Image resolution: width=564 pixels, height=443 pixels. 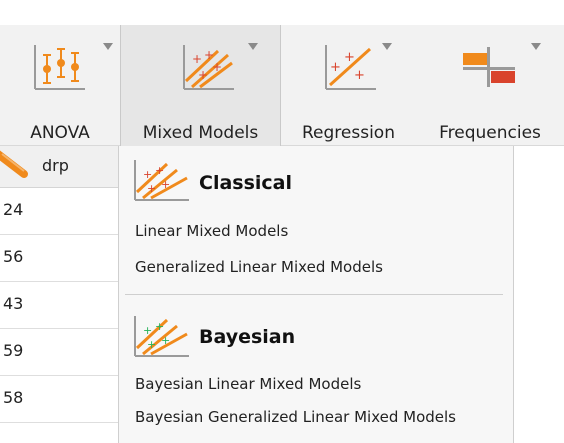 What do you see at coordinates (295, 417) in the screenshot?
I see `menu-item-bayesian-generalized-linear-mixed-models: Bayesian Generalized Linear Mixed Models` at bounding box center [295, 417].